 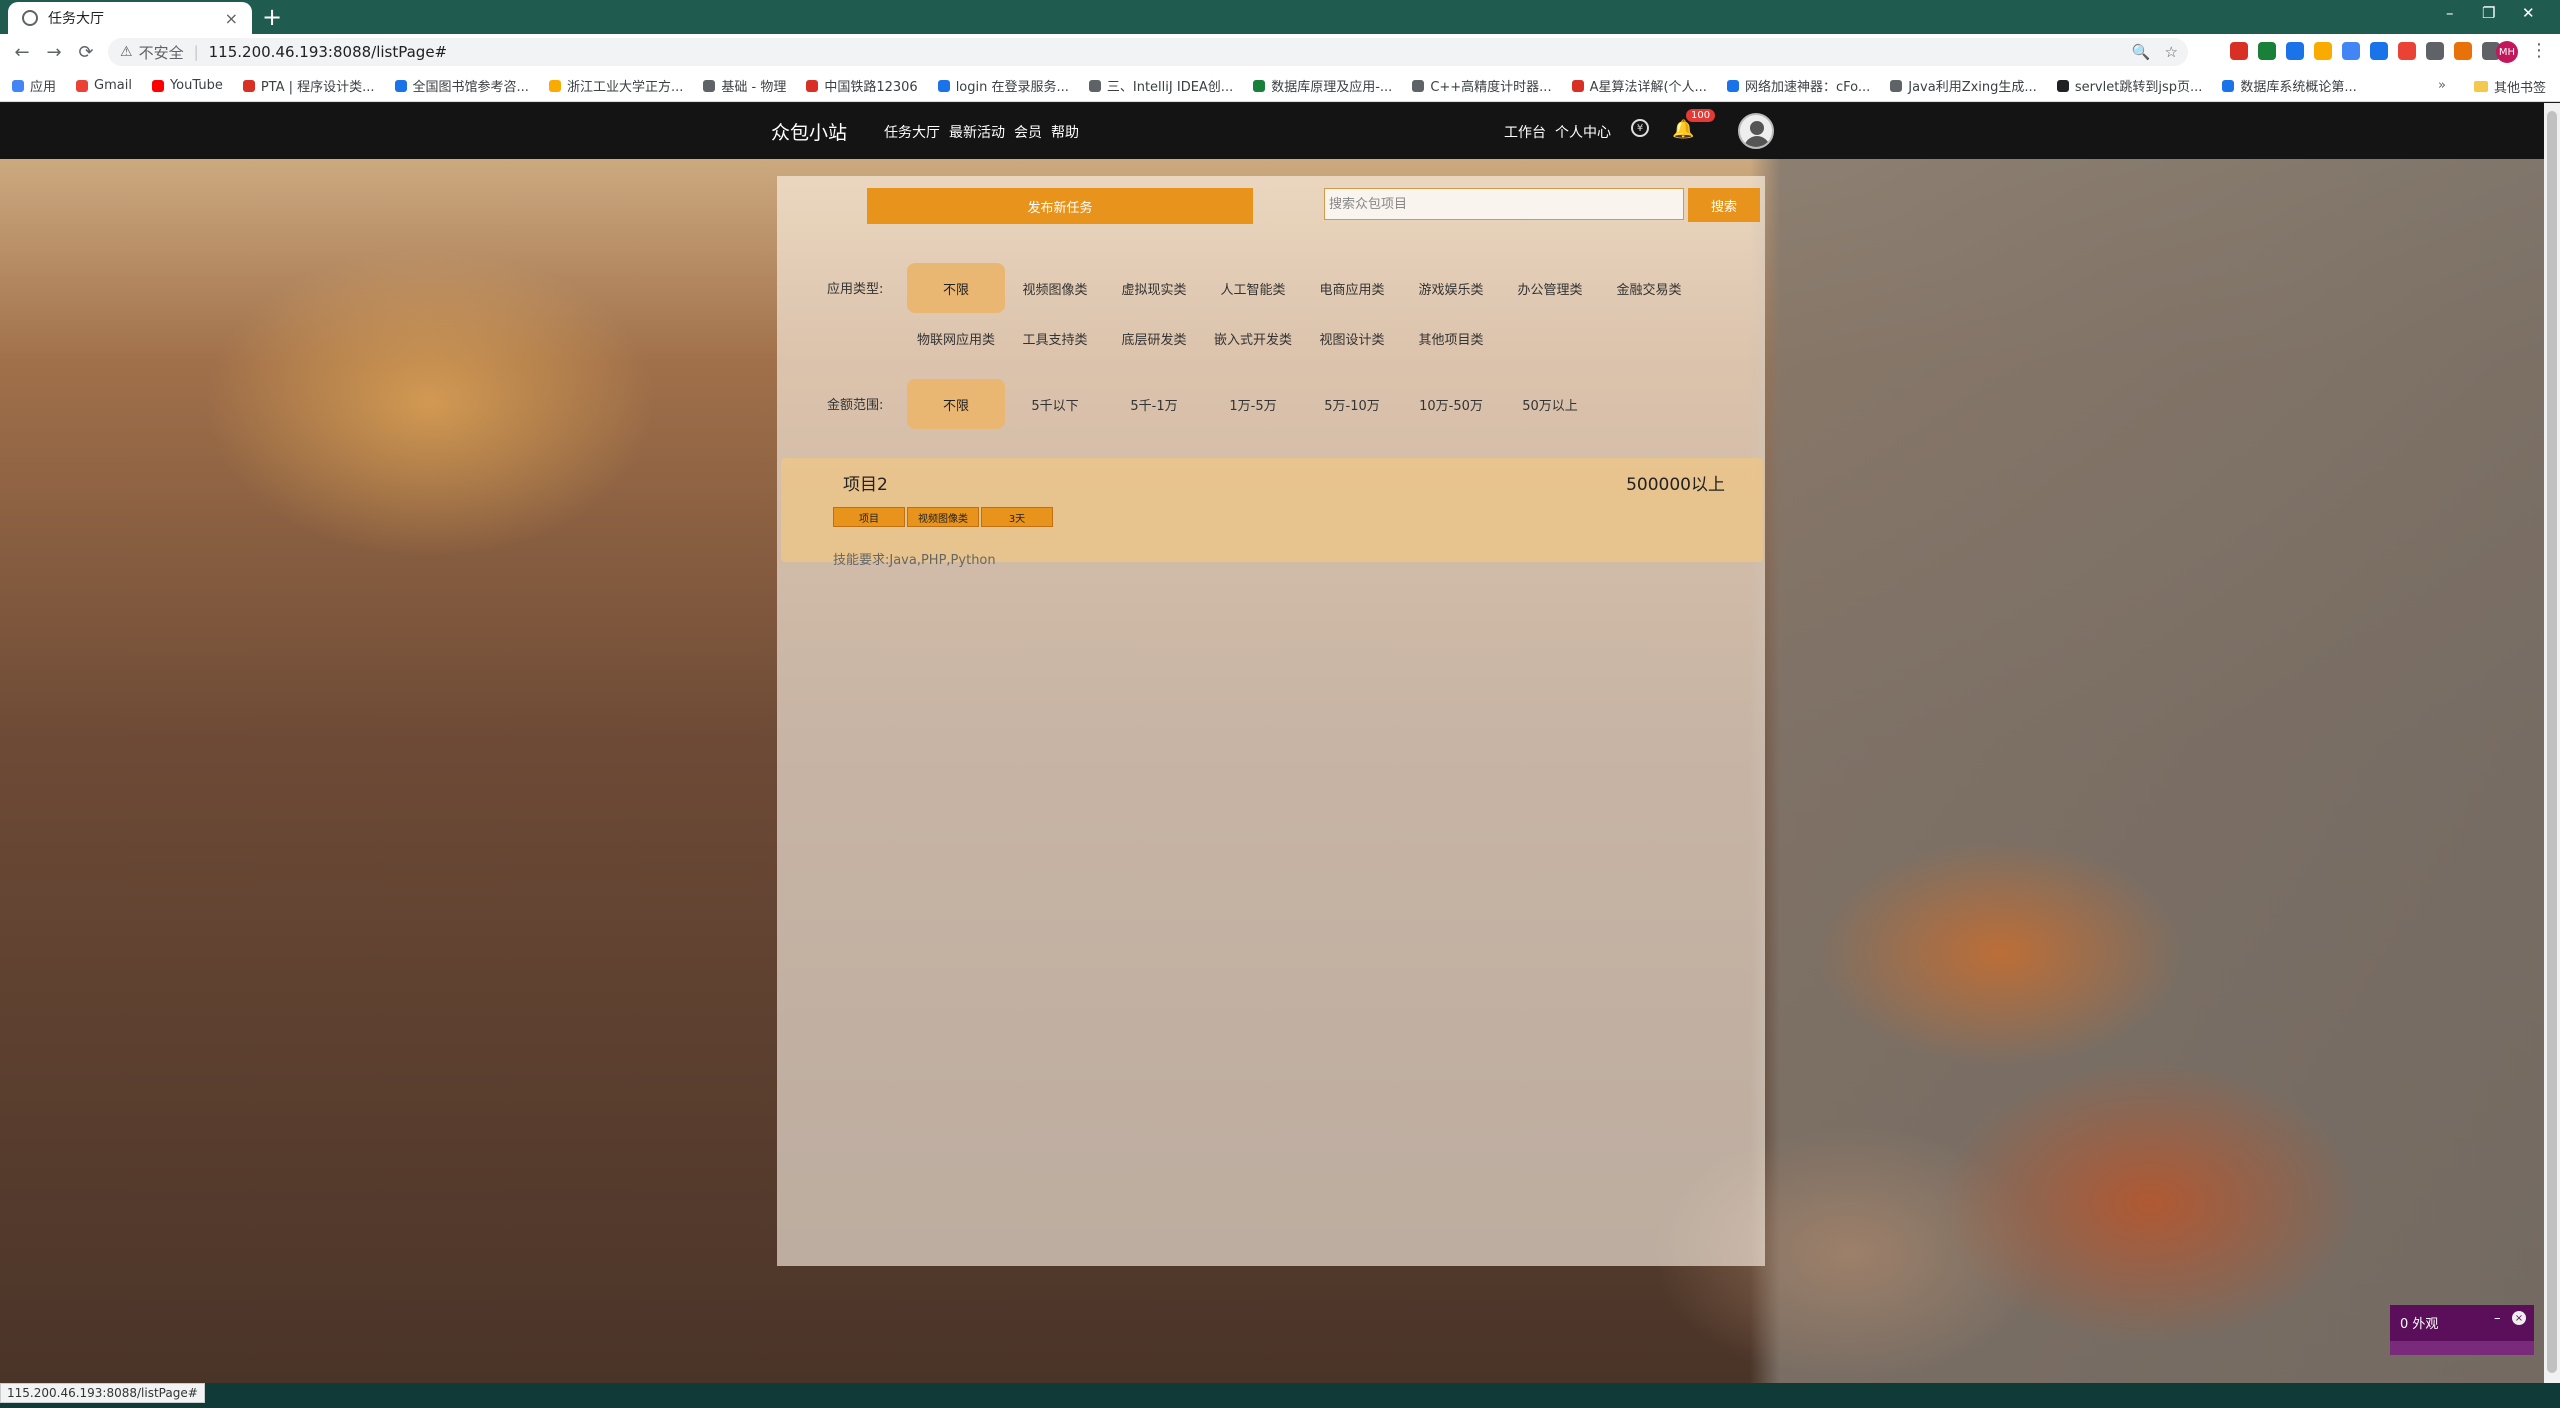 I want to click on status-bar: 115.200.46.193:8088/listPage#, so click(x=1280, y=1395).